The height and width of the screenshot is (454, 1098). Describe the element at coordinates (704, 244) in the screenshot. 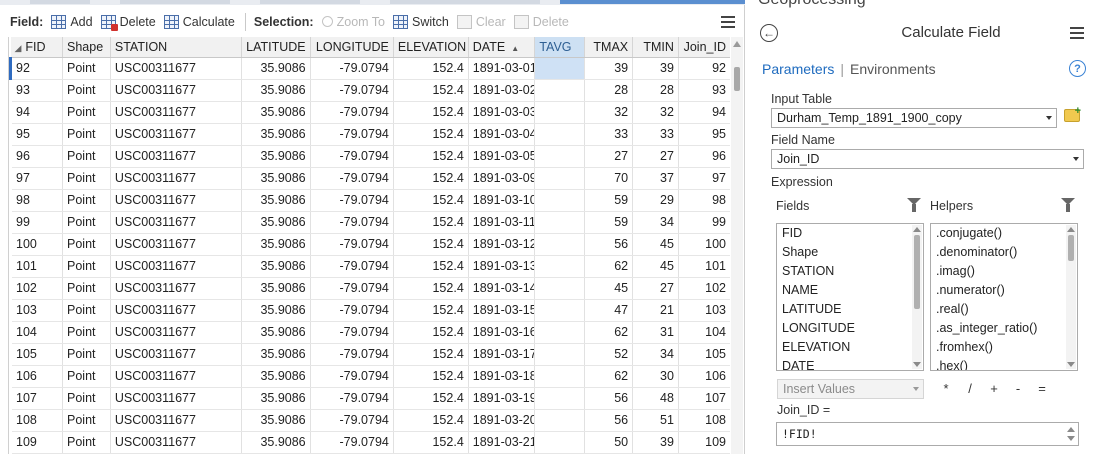

I see `cell-join-id: 100` at that location.